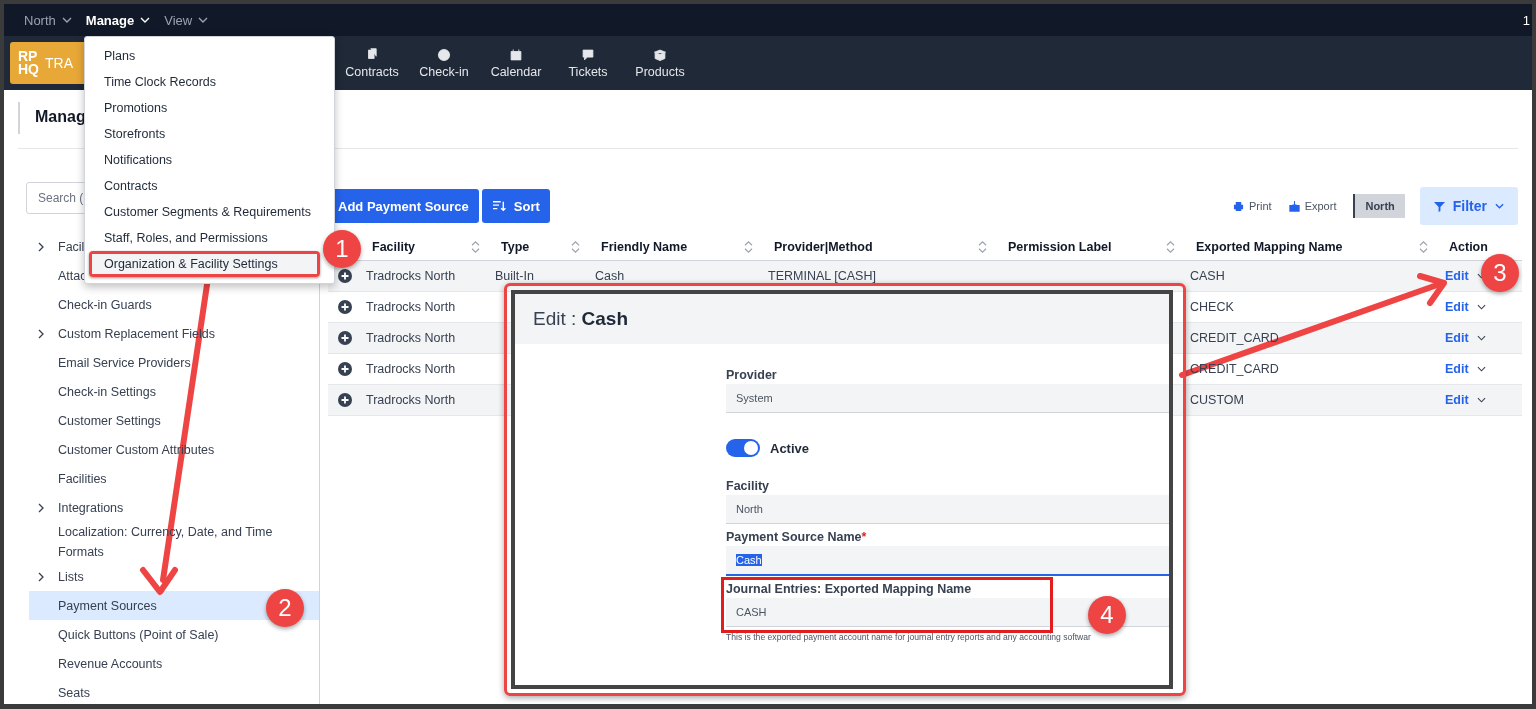 The width and height of the screenshot is (1536, 709). I want to click on top-bar-text: 1, so click(1526, 20).